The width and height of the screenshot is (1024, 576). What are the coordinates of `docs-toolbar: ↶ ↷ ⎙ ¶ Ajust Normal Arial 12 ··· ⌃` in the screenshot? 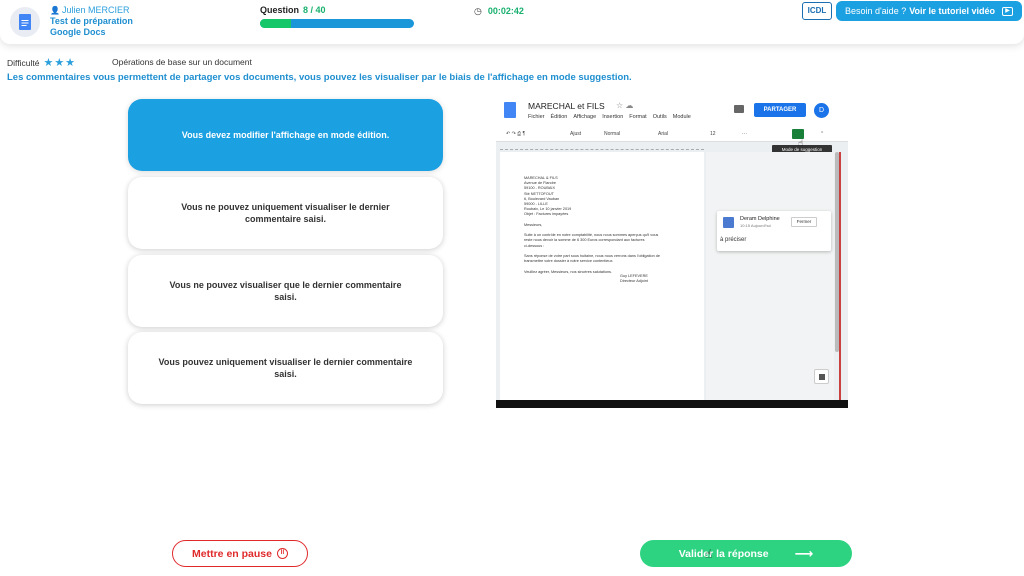 It's located at (672, 134).